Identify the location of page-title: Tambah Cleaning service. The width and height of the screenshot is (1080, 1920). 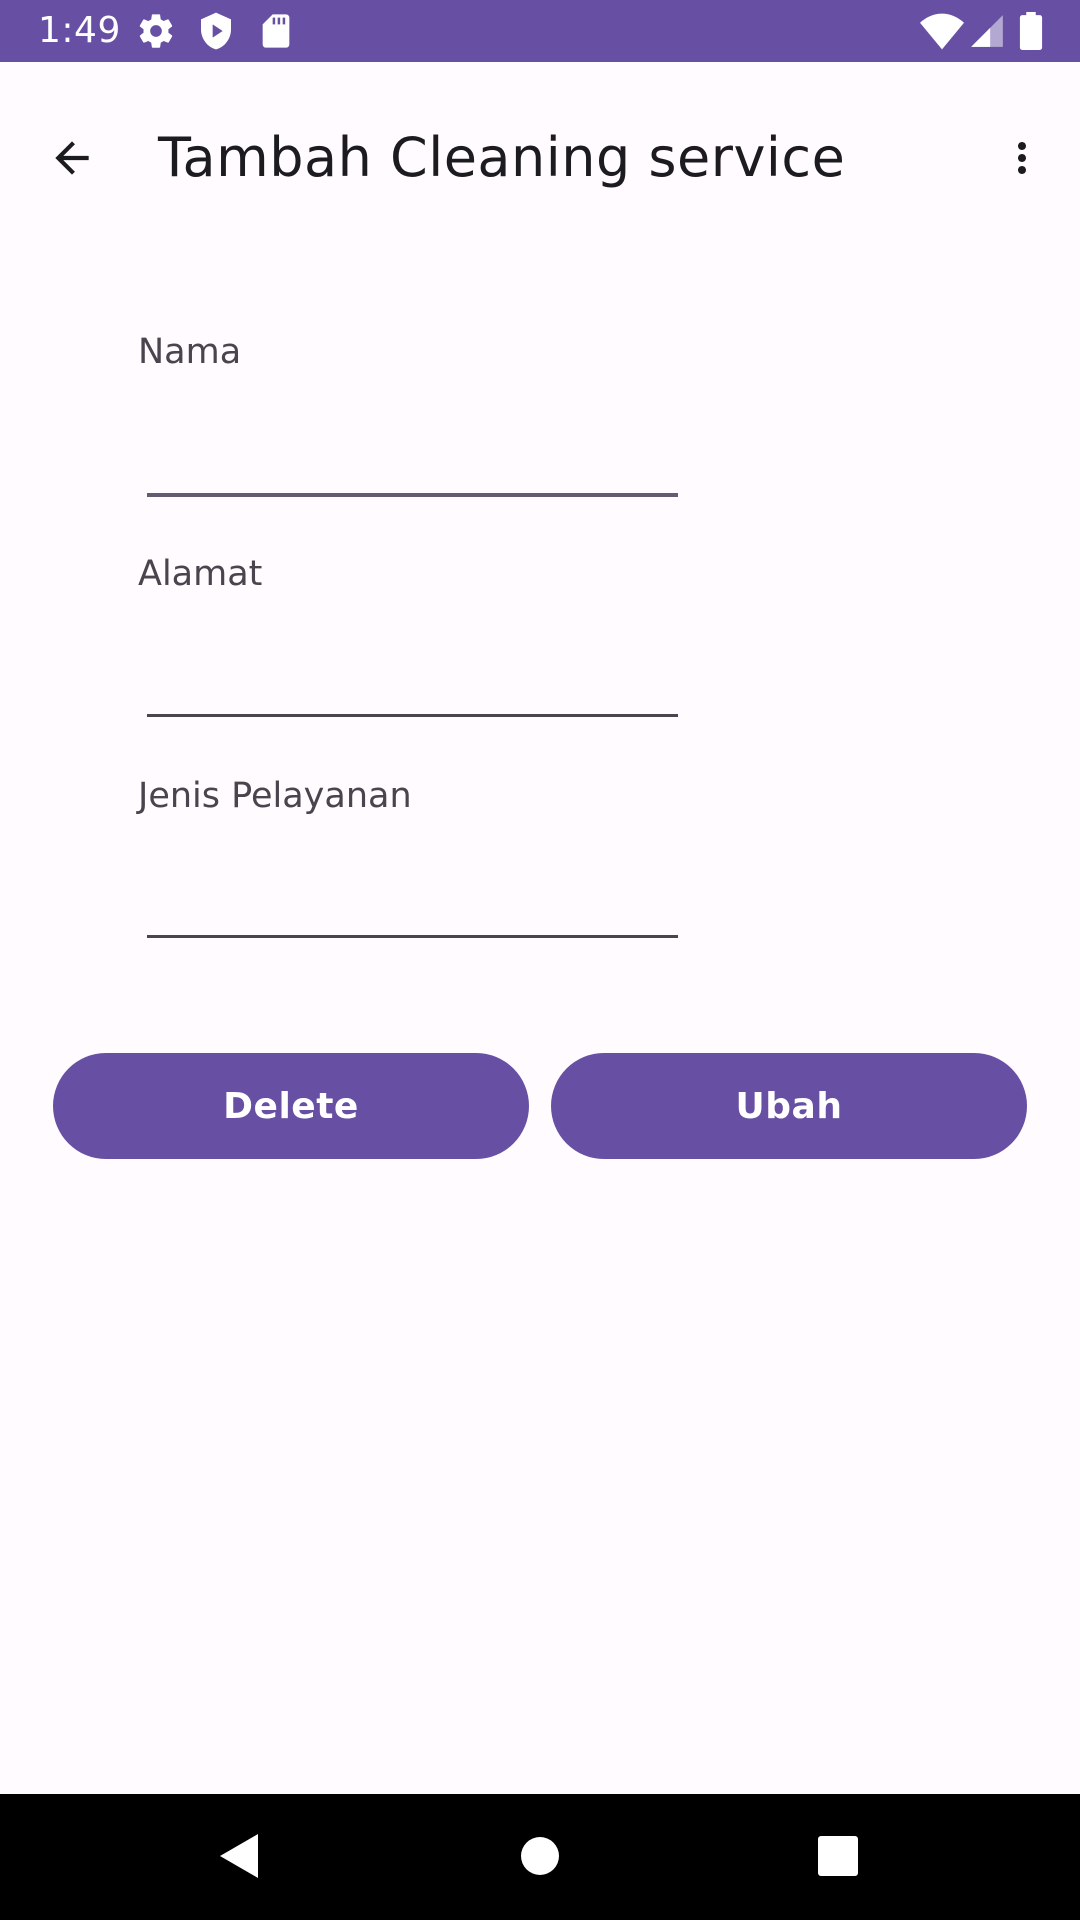
(502, 157).